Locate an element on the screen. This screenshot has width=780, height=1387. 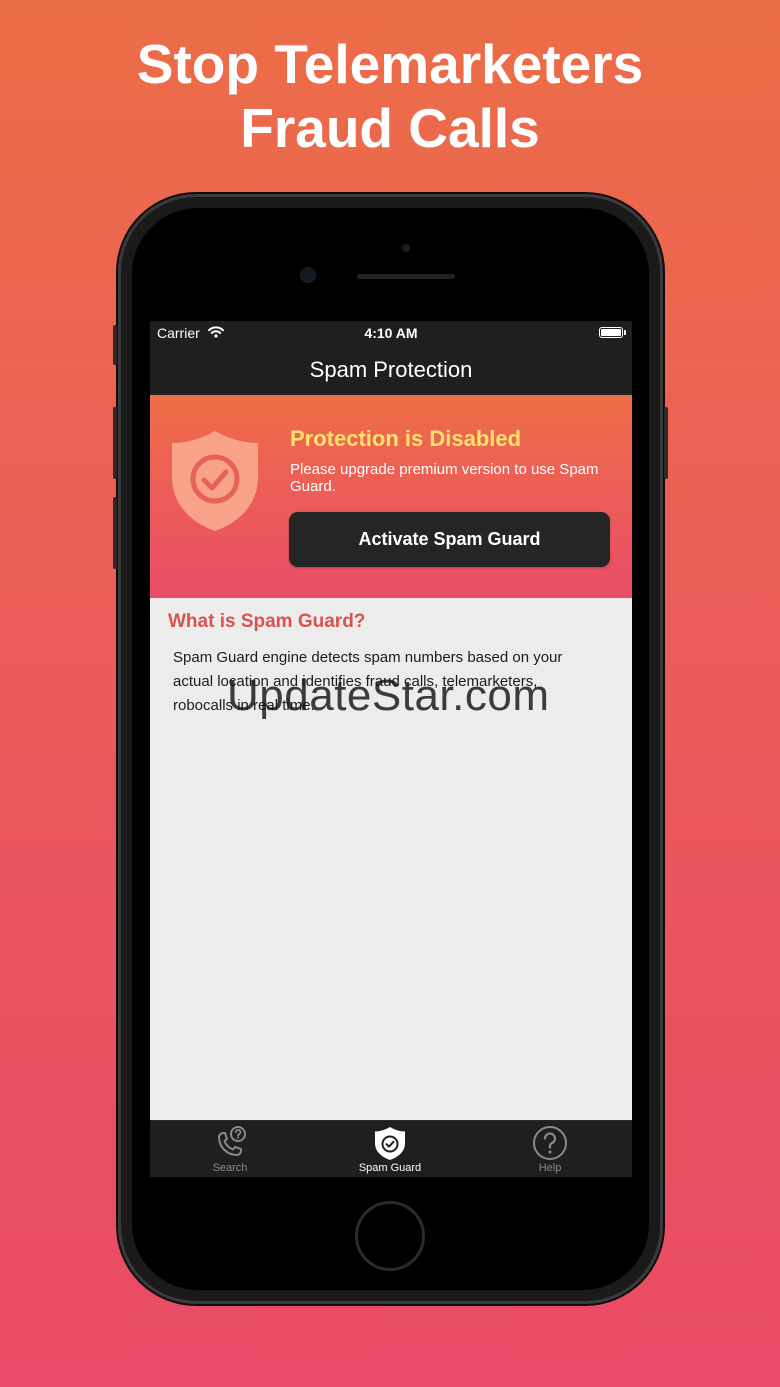
tab-help-label: Help is located at coordinates (550, 1168).